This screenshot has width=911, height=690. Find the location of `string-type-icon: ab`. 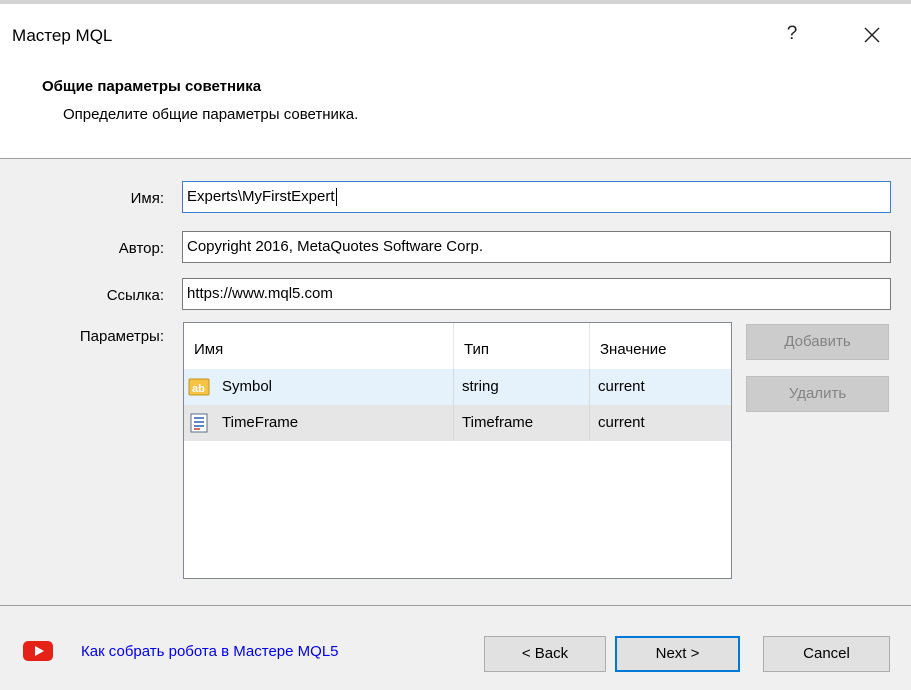

string-type-icon: ab is located at coordinates (199, 387).